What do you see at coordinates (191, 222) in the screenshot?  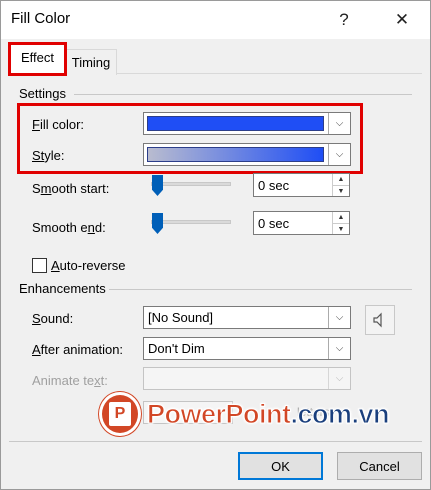 I see `smooth-end-slider` at bounding box center [191, 222].